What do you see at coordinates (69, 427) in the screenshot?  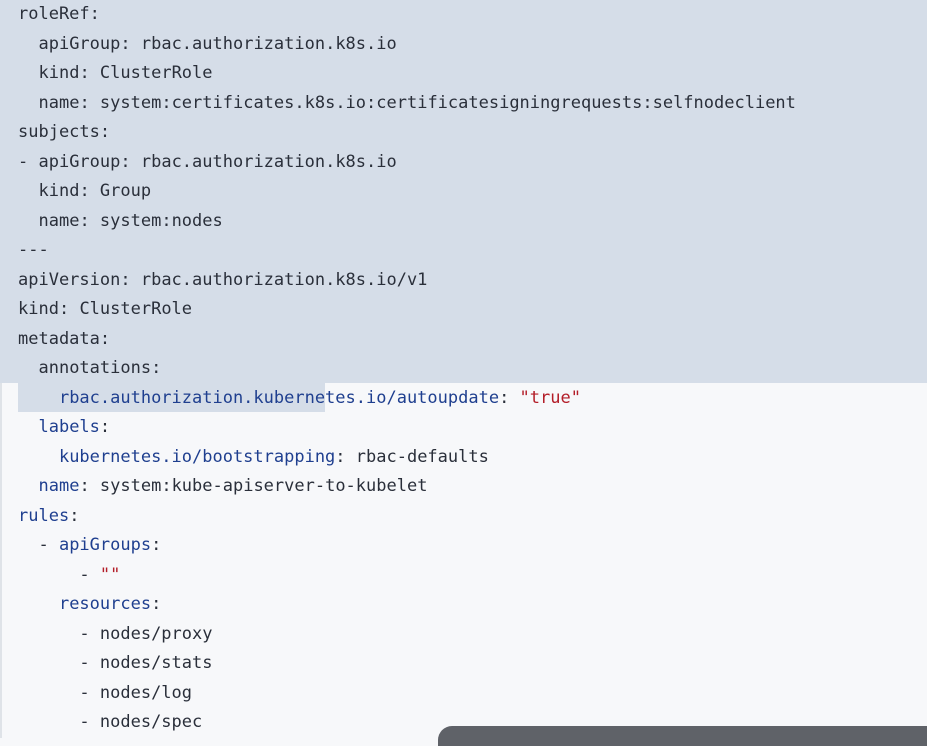 I see `yaml-key: labels` at bounding box center [69, 427].